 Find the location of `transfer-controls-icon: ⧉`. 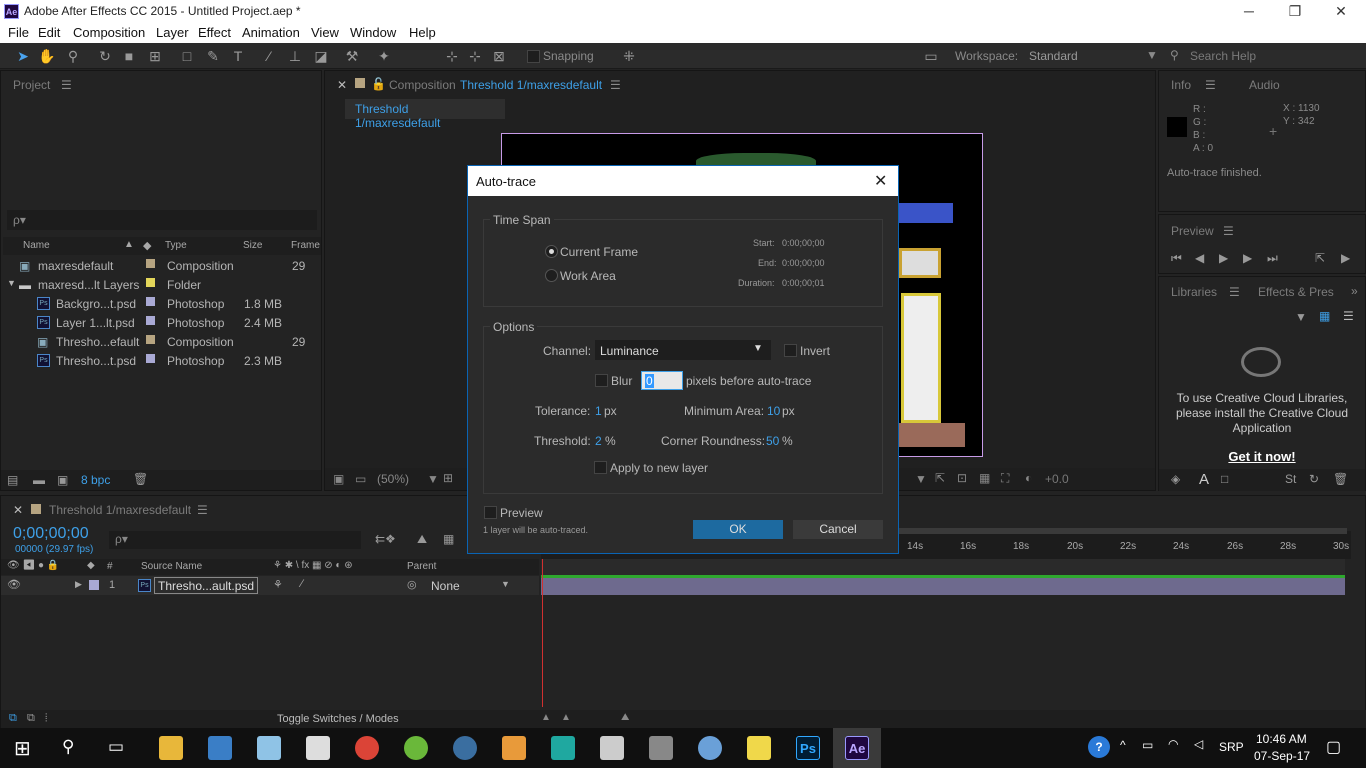

transfer-controls-icon: ⧉ is located at coordinates (31, 718).